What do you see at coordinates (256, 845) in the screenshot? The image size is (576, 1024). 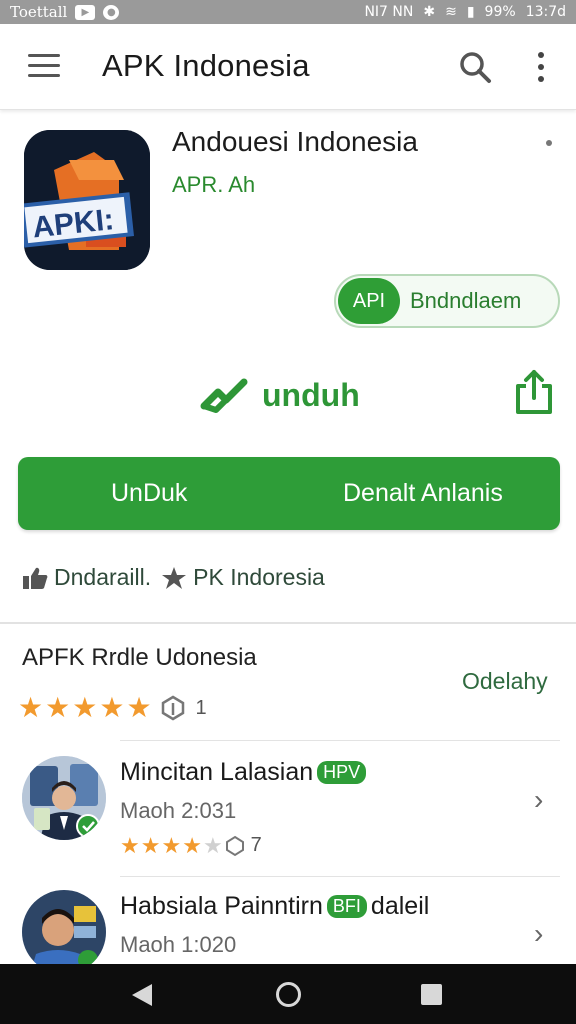 I see `review-count: 7` at bounding box center [256, 845].